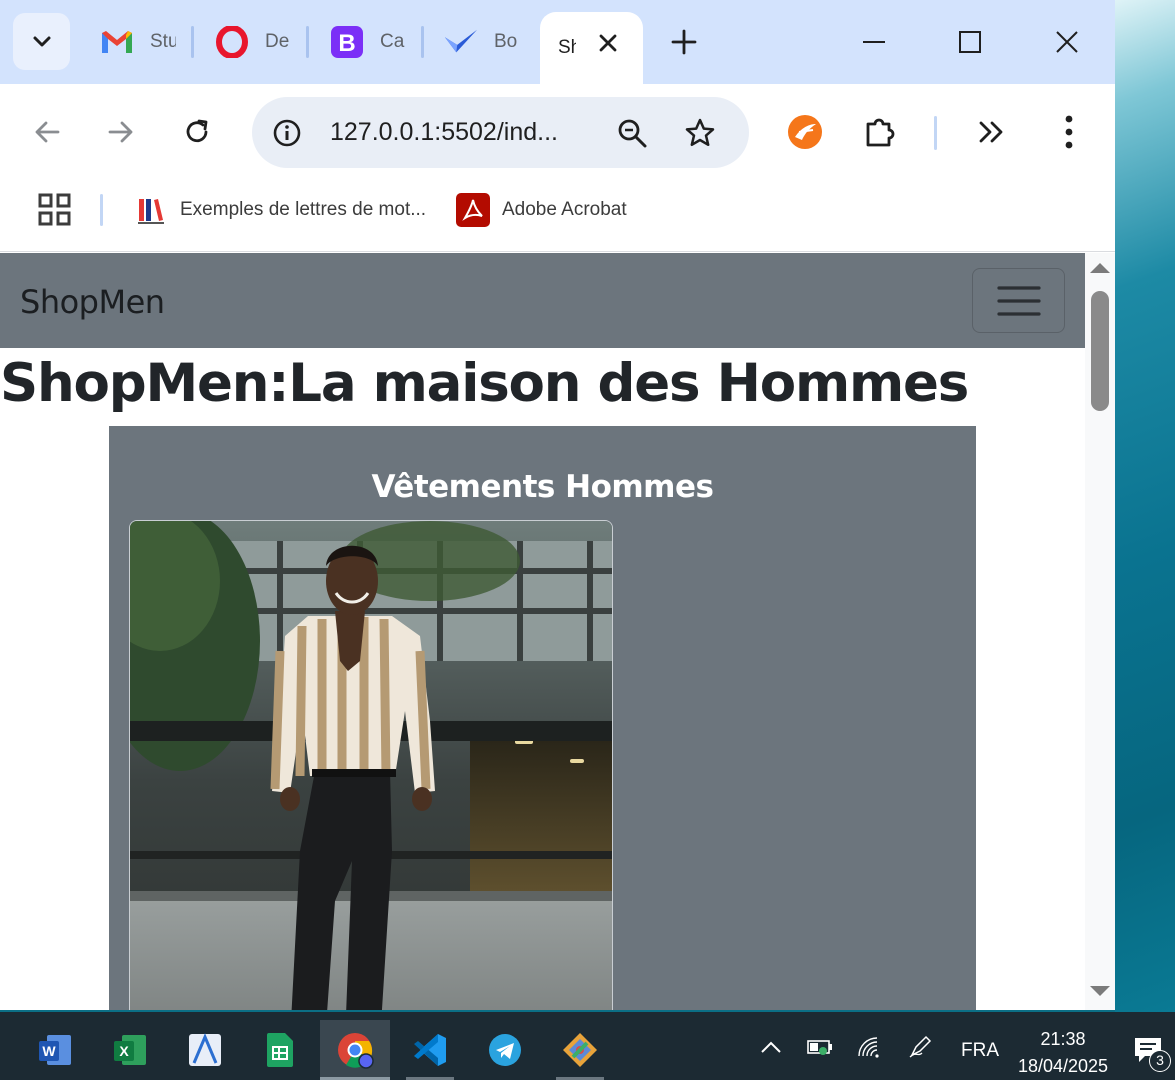 Image resolution: width=1175 pixels, height=1080 pixels. Describe the element at coordinates (117, 42) in the screenshot. I see `gmail-icon` at that location.